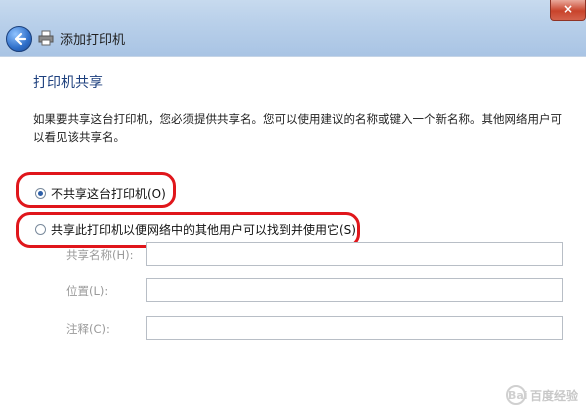 This screenshot has width=586, height=413. Describe the element at coordinates (354, 254) in the screenshot. I see `share-name-input` at that location.